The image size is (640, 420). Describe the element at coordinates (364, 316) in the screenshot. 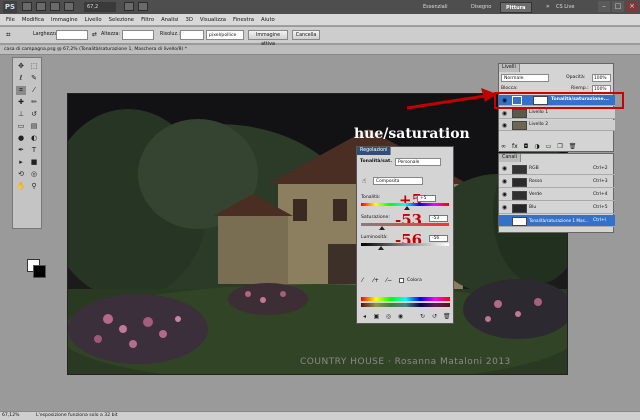

I see `back-arrow-icon: ◂` at that location.